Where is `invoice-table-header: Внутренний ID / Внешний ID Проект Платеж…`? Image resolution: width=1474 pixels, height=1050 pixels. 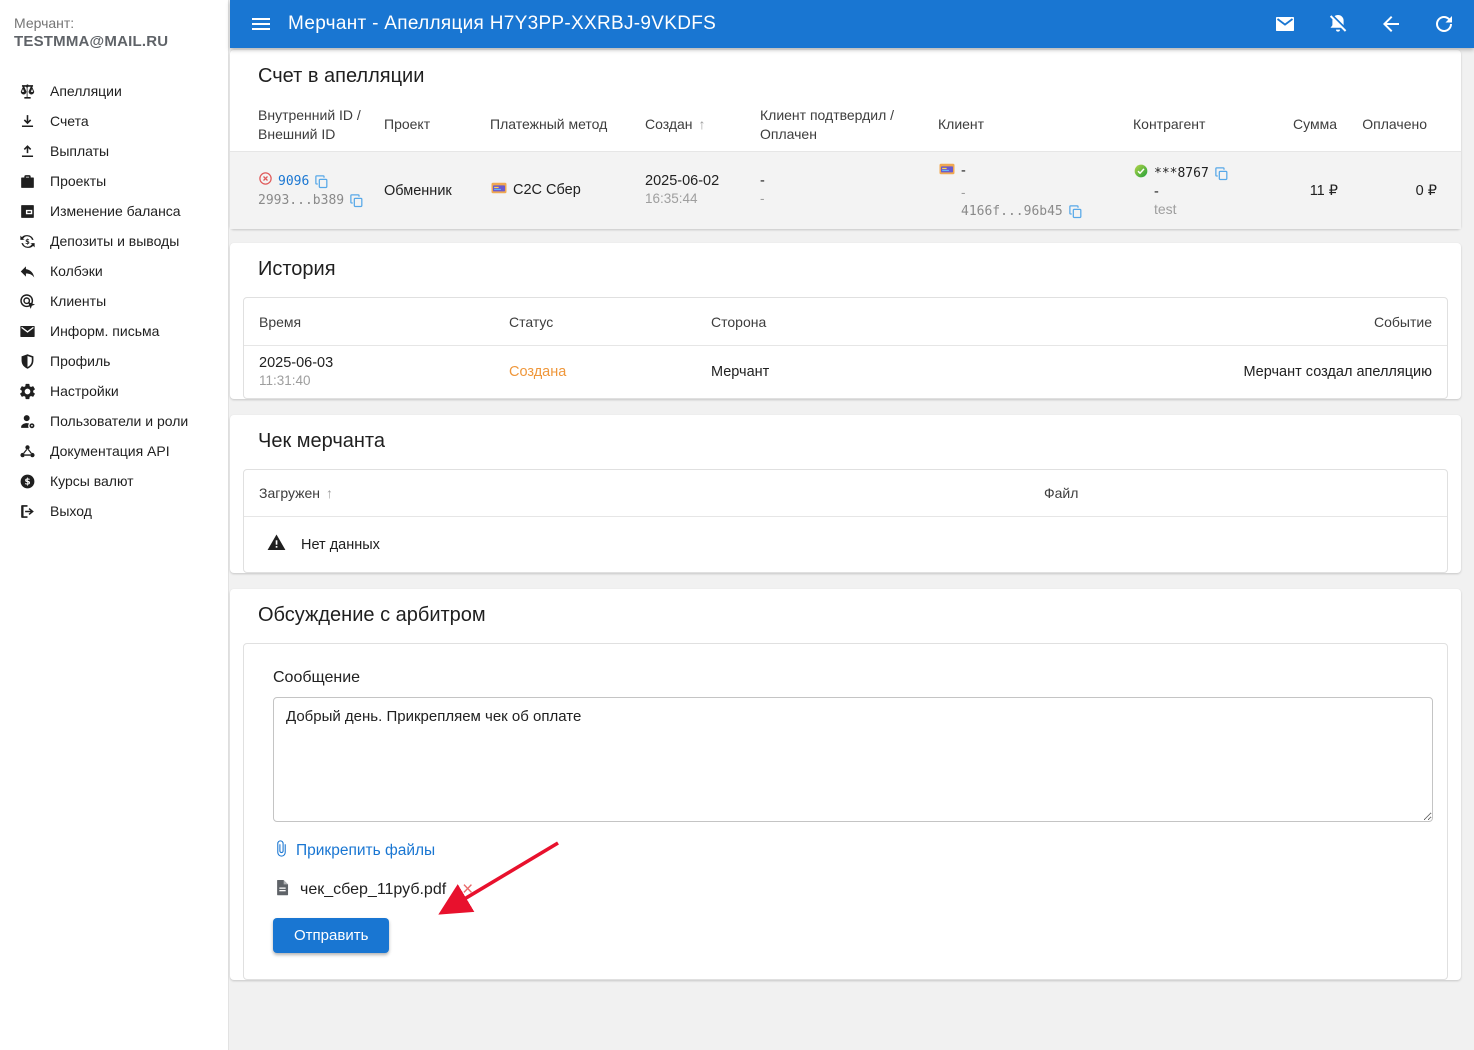
invoice-table-header: Внутренний ID / Внешний ID Проект Платеж… is located at coordinates (845, 125).